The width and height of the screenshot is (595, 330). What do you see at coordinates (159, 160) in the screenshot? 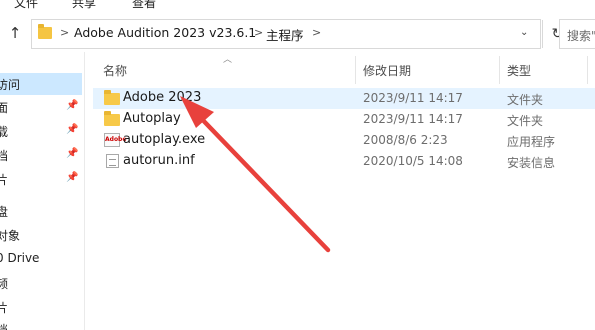
I see `file-name: autorun.inf` at bounding box center [159, 160].